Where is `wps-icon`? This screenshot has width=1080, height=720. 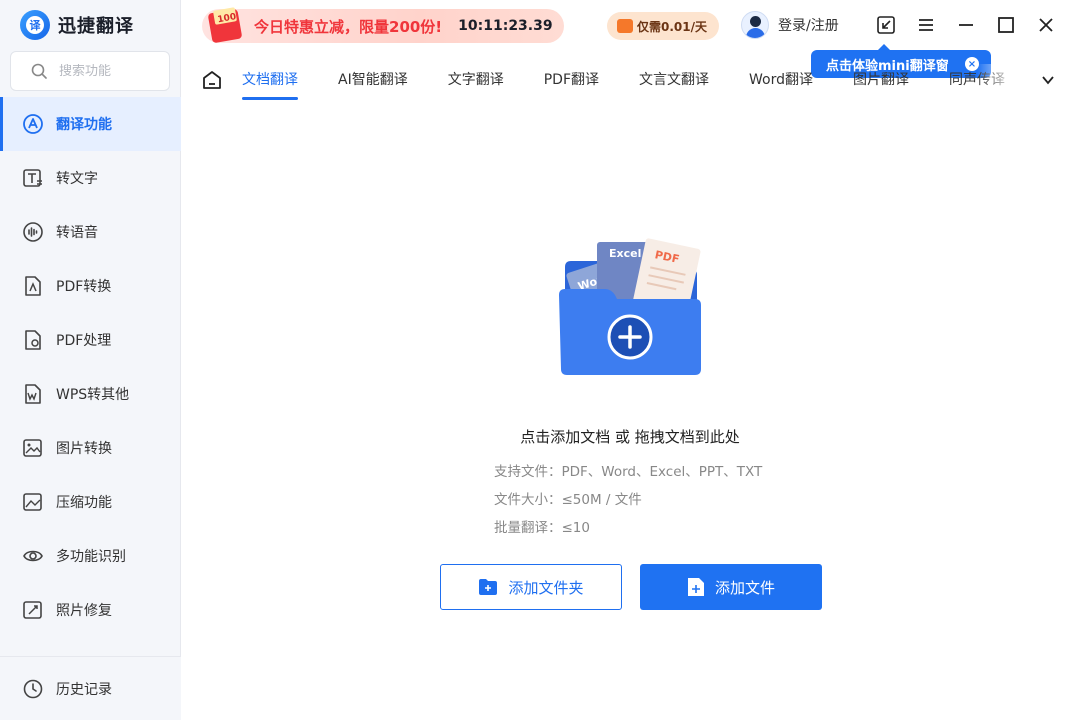
wps-icon is located at coordinates (33, 394).